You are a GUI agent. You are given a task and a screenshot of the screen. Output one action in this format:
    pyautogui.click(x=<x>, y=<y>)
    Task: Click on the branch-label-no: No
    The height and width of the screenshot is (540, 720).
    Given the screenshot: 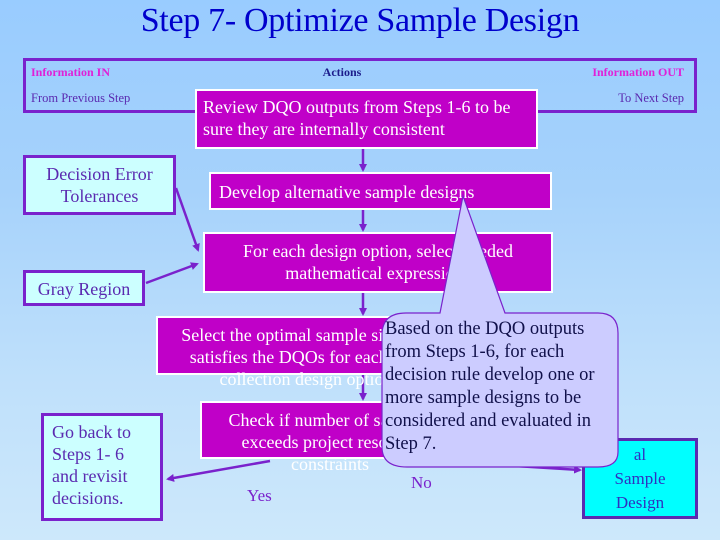 What is the action you would take?
    pyautogui.click(x=421, y=482)
    